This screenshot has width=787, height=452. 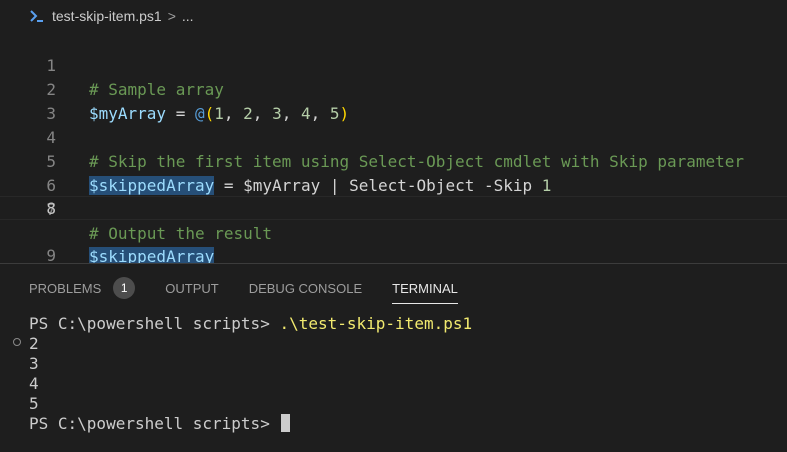 What do you see at coordinates (65, 288) in the screenshot?
I see `tab-label: PROBLEMS` at bounding box center [65, 288].